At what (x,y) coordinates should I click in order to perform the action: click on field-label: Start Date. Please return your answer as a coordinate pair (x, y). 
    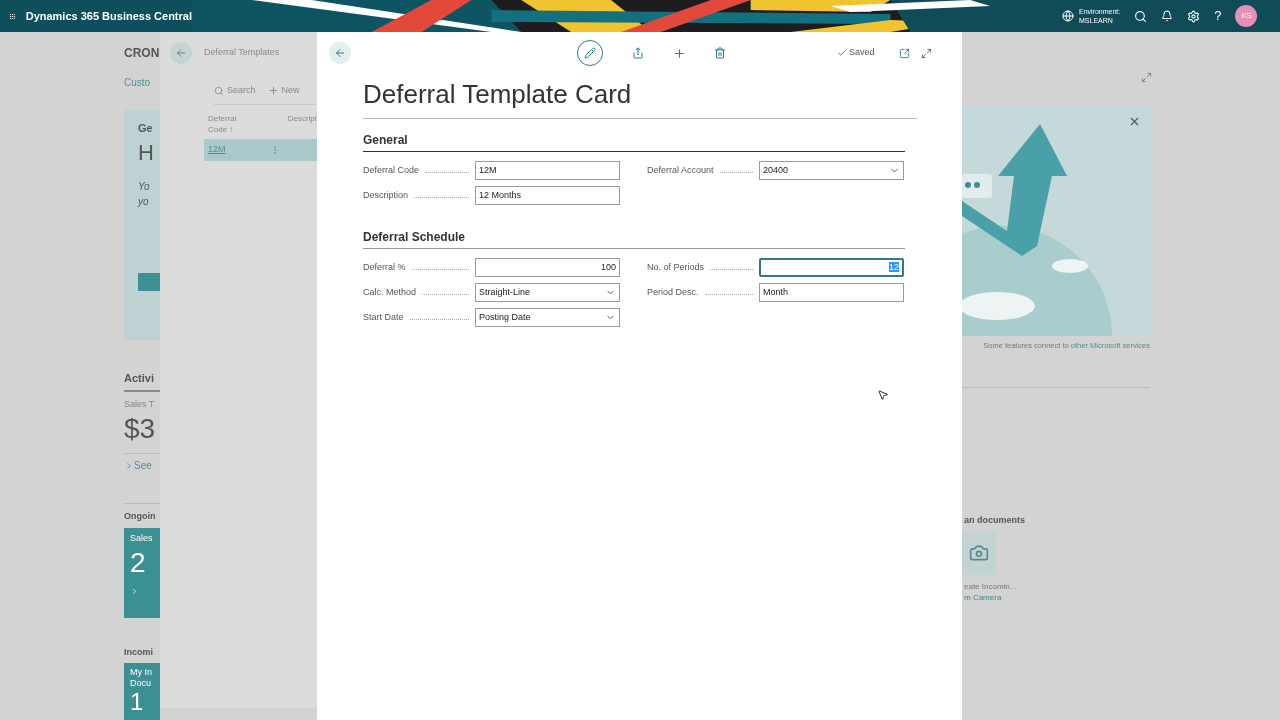
    Looking at the image, I should click on (383, 317).